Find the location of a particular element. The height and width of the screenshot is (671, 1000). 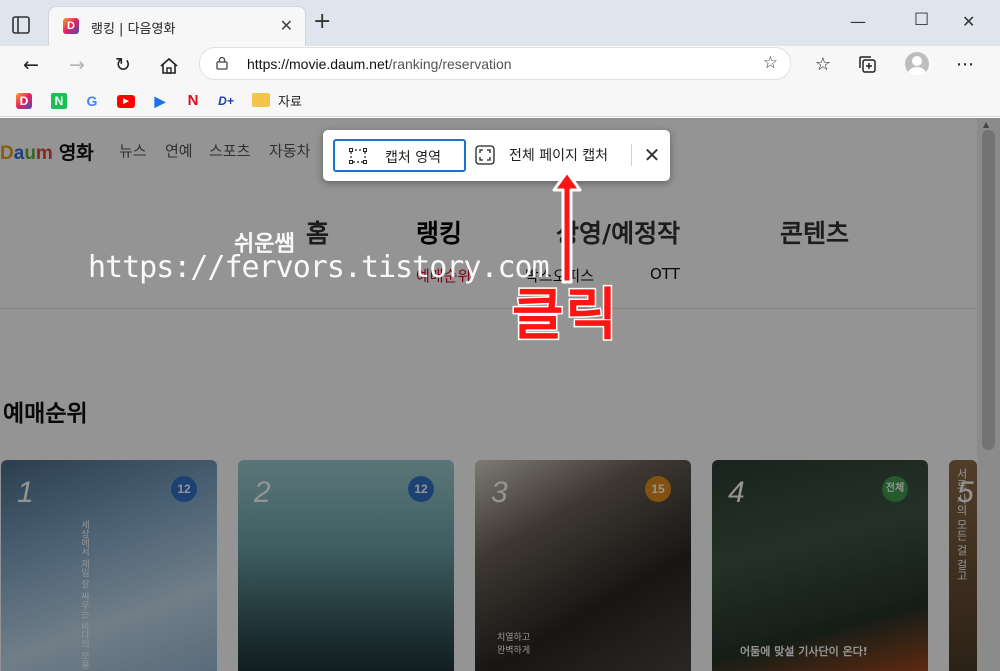

daum-favicon-icon: D is located at coordinates (71, 26).